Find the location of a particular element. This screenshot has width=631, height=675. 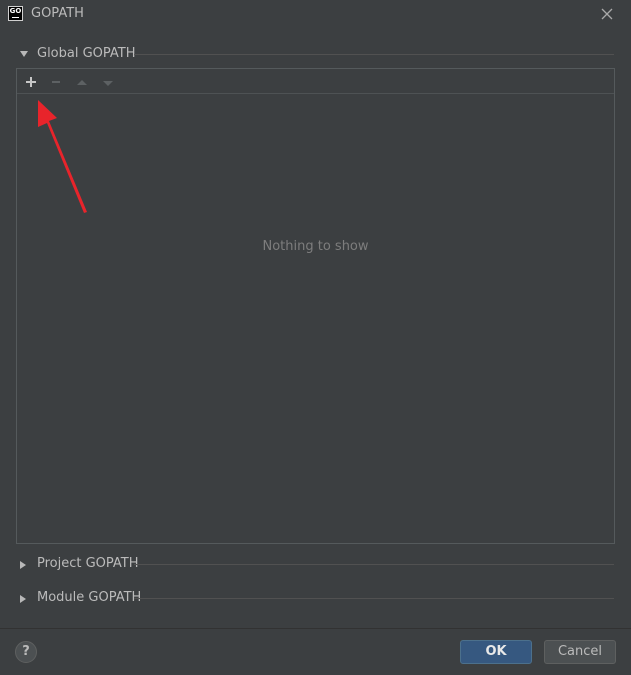

empty-list-text: Nothing to show is located at coordinates (315, 246).